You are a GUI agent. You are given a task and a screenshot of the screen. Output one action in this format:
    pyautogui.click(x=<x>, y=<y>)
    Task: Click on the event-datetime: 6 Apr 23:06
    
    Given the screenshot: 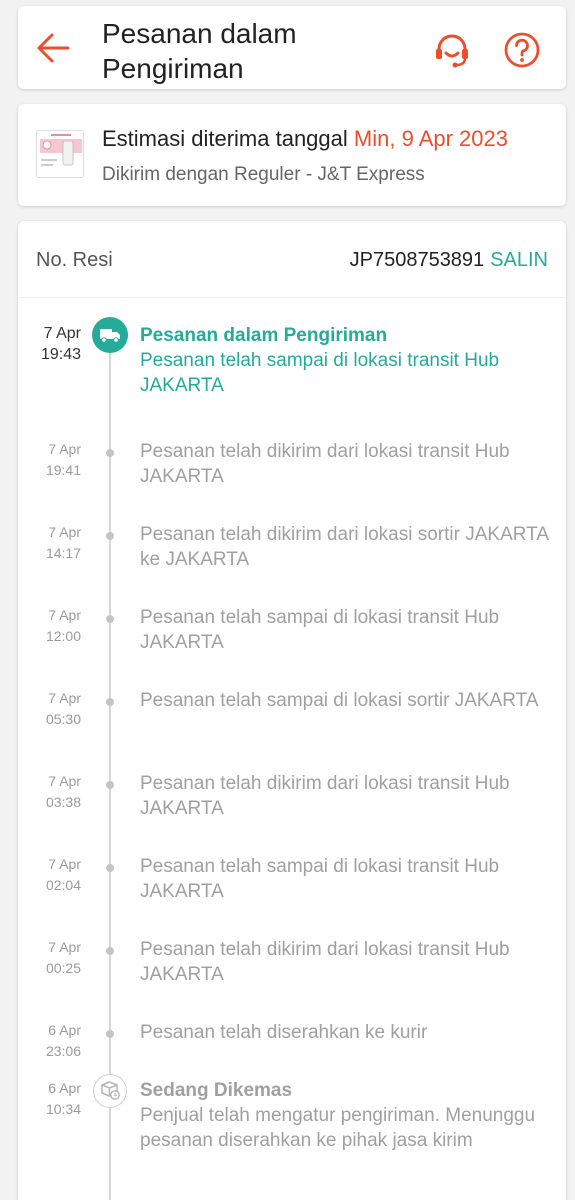 What is the action you would take?
    pyautogui.click(x=63, y=1040)
    